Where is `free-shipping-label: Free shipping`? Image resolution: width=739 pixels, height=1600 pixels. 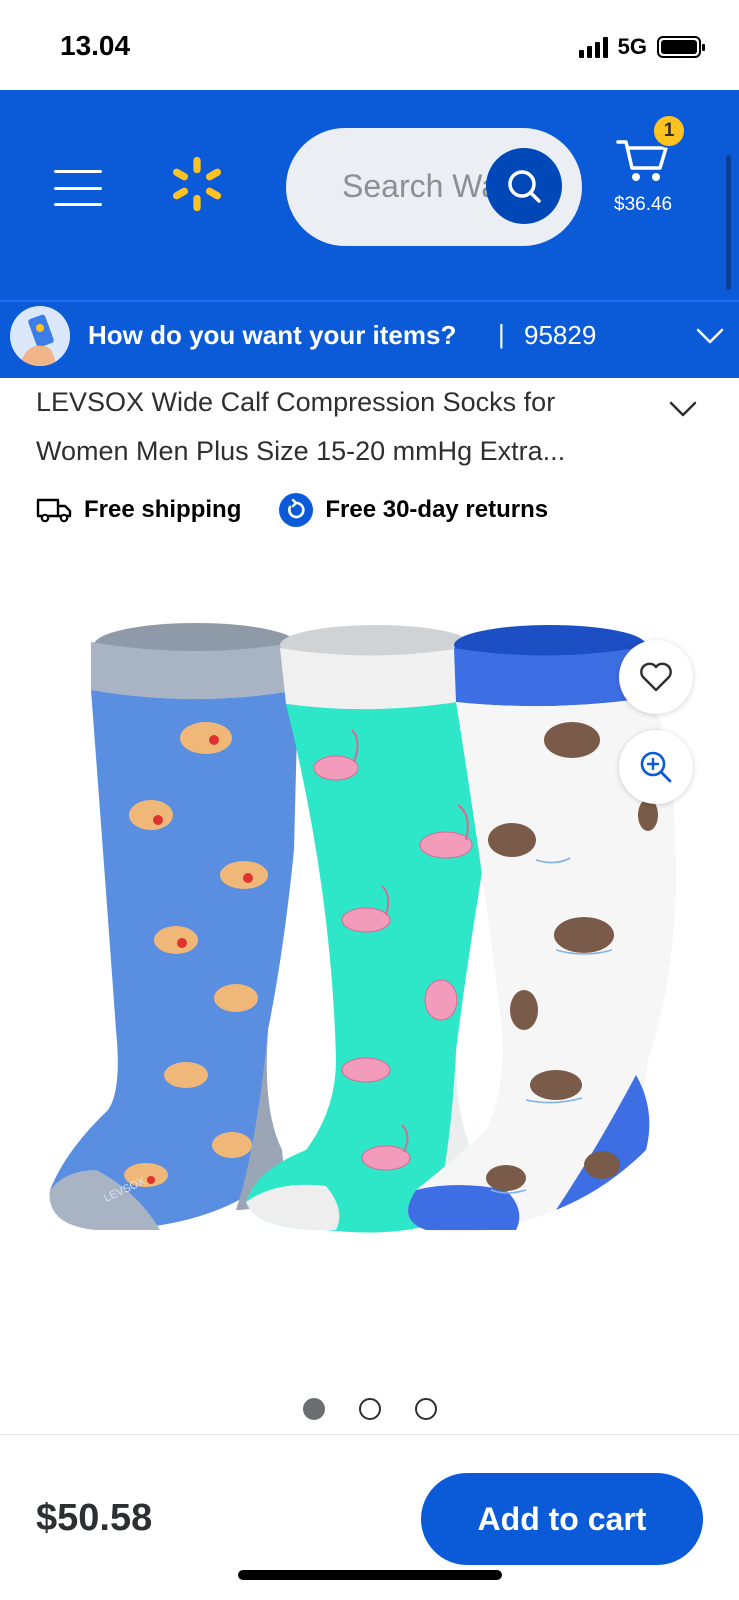
free-shipping-label: Free shipping is located at coordinates (163, 509).